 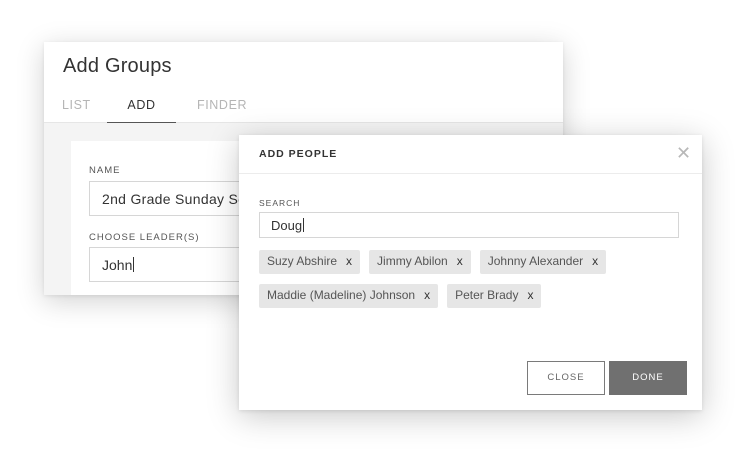 What do you see at coordinates (648, 378) in the screenshot?
I see `done-button: DONE` at bounding box center [648, 378].